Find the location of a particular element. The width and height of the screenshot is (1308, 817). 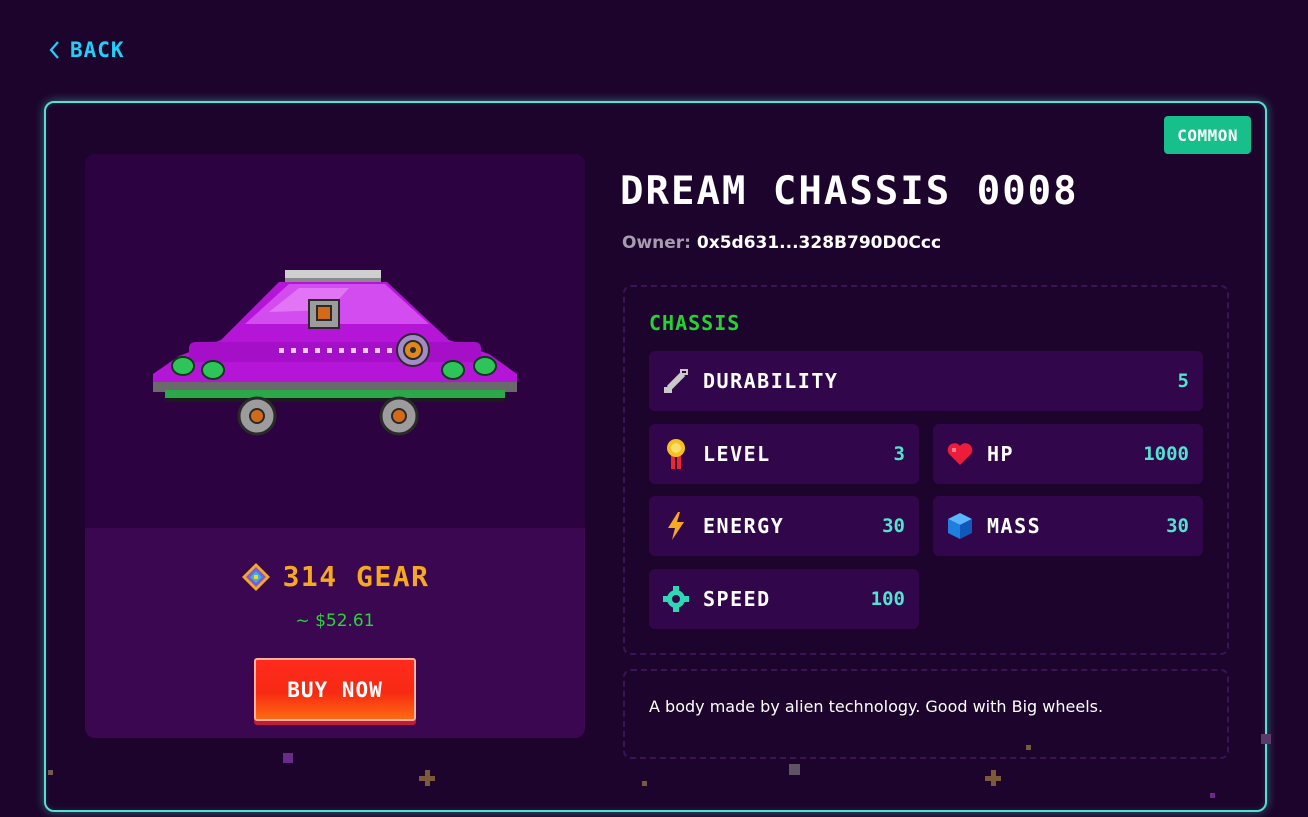

rarity-badge: COMMON is located at coordinates (1207, 135).